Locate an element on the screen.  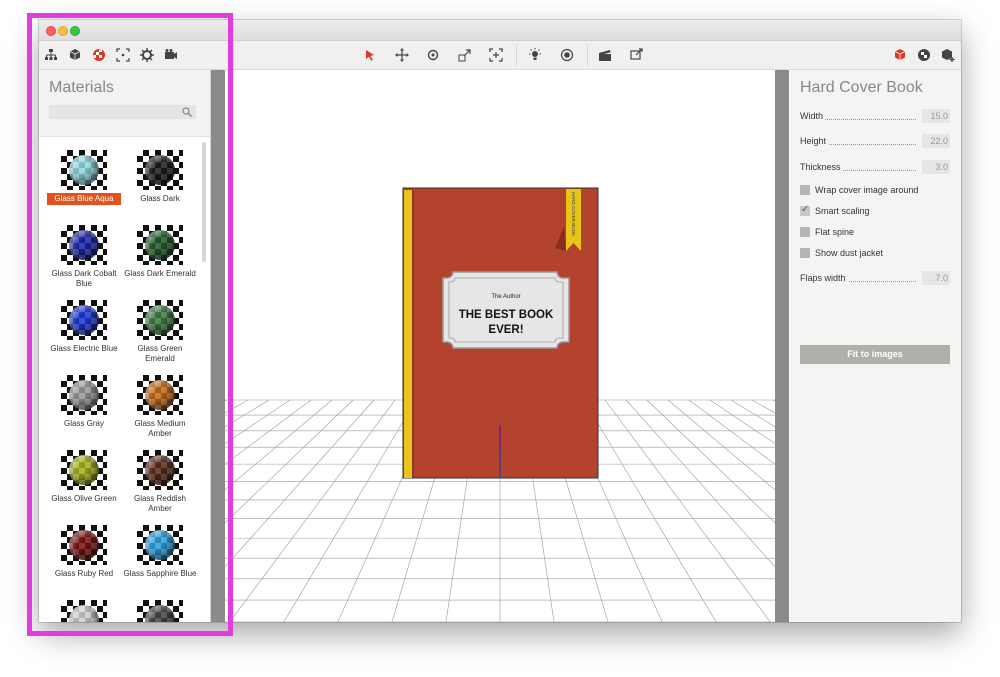
fit-icon is located at coordinates (496, 55).